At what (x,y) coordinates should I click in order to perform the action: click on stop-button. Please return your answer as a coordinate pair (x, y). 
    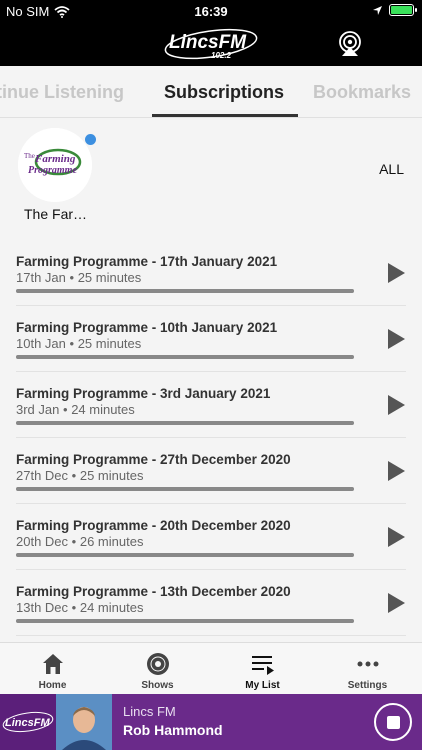
    Looking at the image, I should click on (393, 722).